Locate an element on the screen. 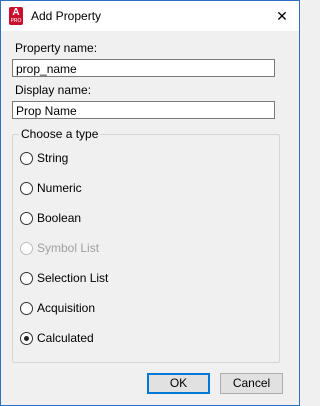  type-group-caption: Choose a type is located at coordinates (60, 134).